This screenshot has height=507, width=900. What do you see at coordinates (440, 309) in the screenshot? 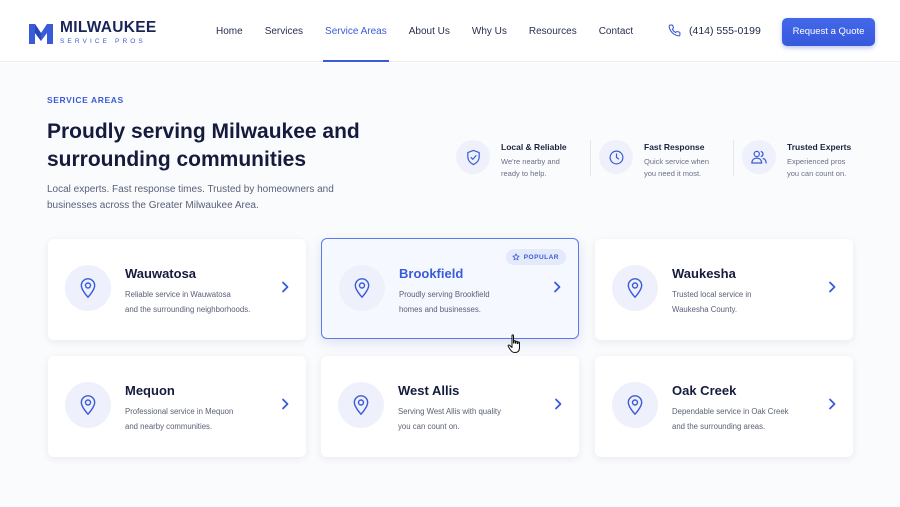
I see `area-description: homes and businesses.` at bounding box center [440, 309].